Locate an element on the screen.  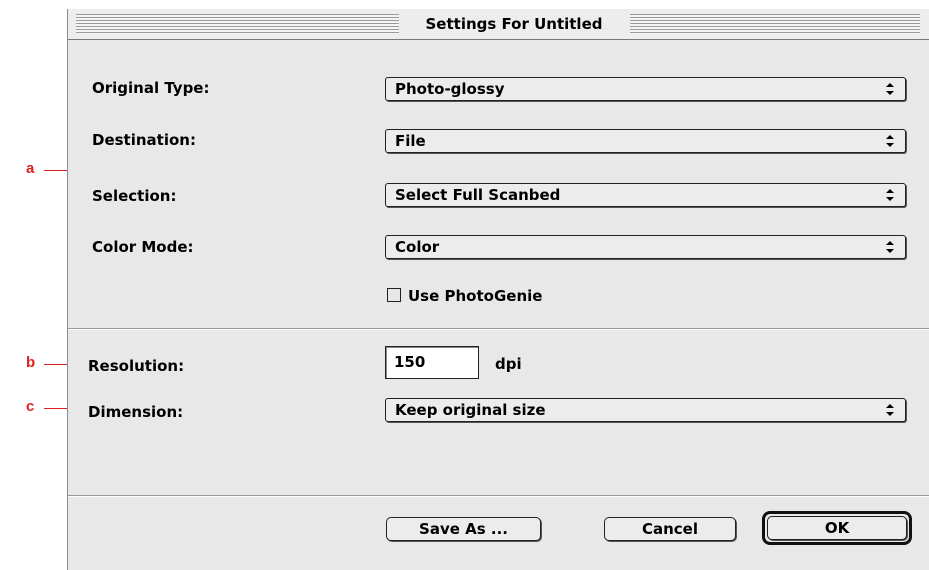
callout-c: c is located at coordinates (30, 406).